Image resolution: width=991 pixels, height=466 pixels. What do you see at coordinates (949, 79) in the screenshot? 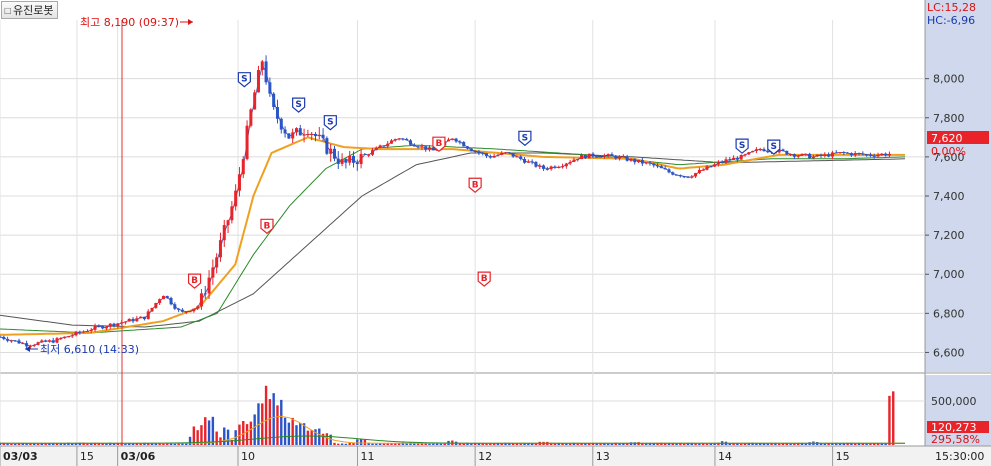
I see `price-tick-label: 8,000` at bounding box center [949, 79].